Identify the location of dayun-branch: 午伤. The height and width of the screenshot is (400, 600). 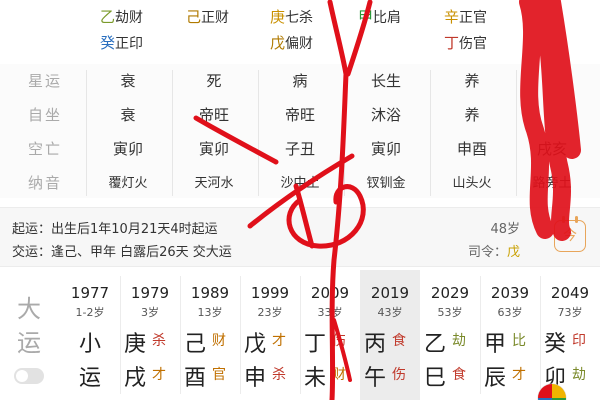
(385, 378).